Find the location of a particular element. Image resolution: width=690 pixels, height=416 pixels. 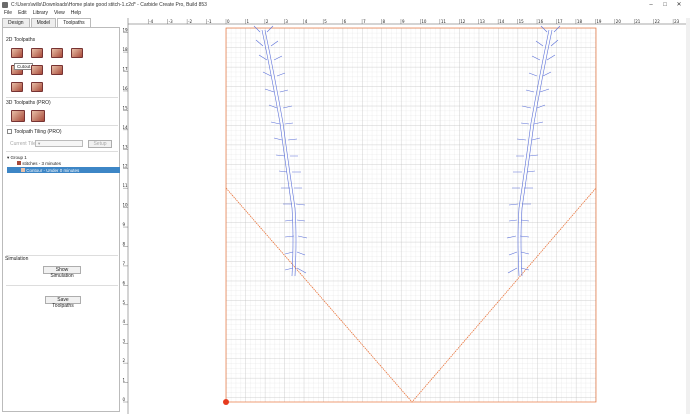

3d-finish-icon is located at coordinates (38, 116).